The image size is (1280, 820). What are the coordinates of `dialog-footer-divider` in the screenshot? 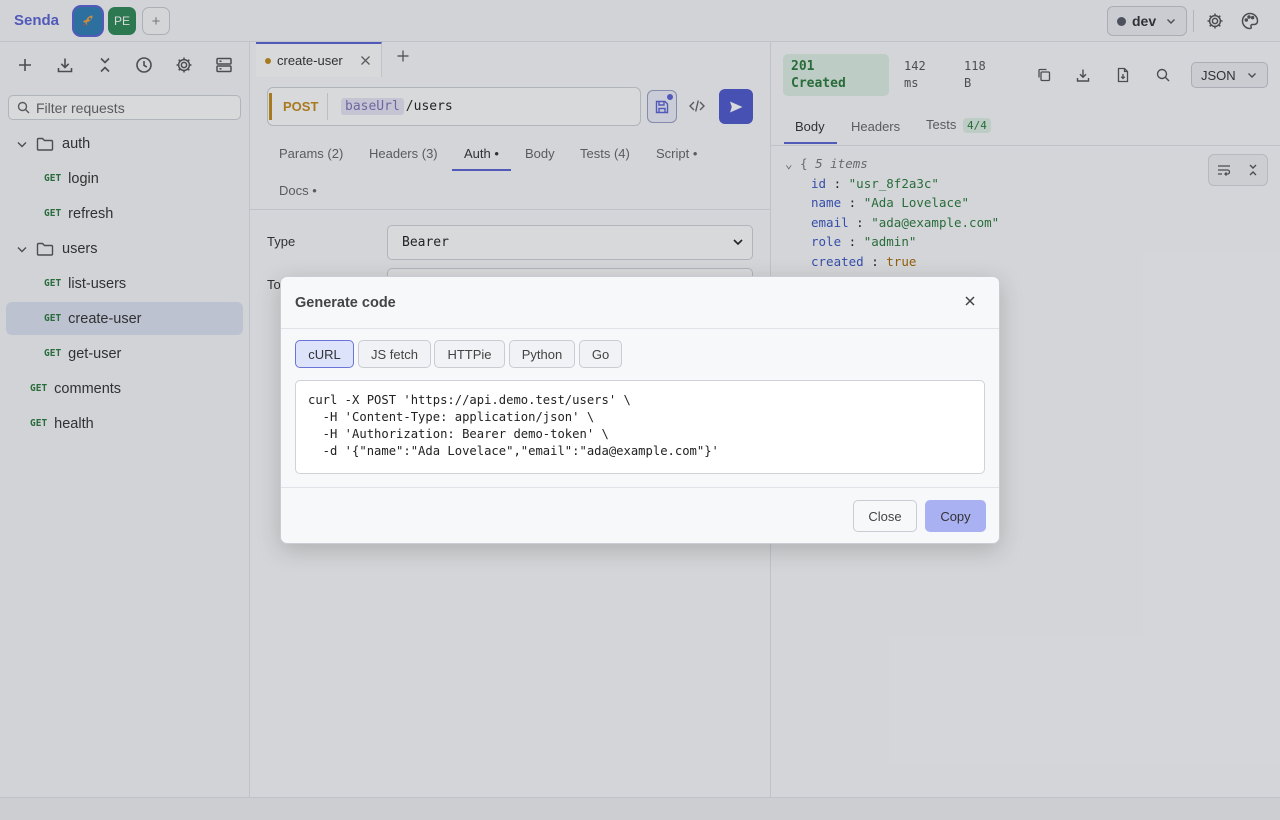 It's located at (640, 487).